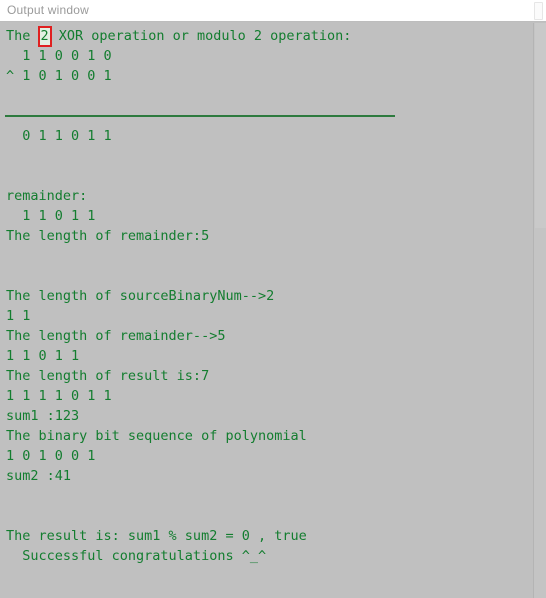 The height and width of the screenshot is (598, 546). I want to click on console-line: The length of result is:7, so click(108, 376).